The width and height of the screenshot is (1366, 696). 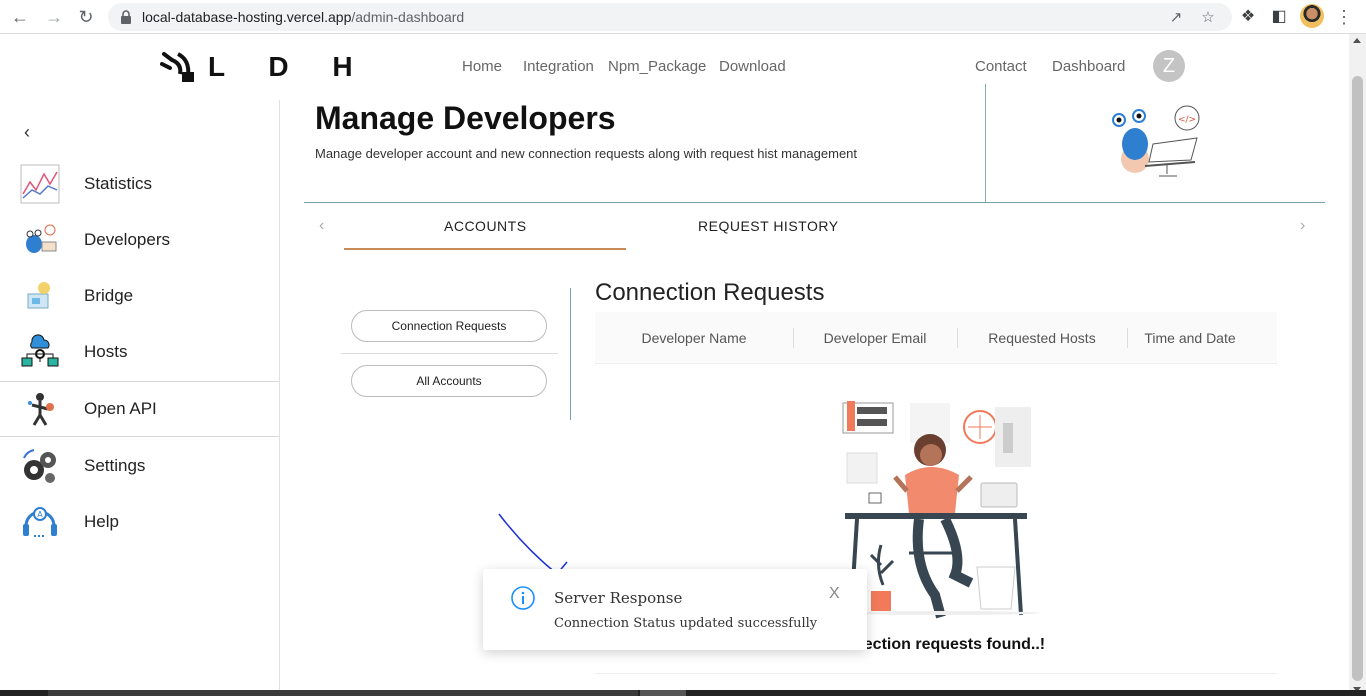 What do you see at coordinates (86, 17) in the screenshot?
I see `reload-icon: ↻` at bounding box center [86, 17].